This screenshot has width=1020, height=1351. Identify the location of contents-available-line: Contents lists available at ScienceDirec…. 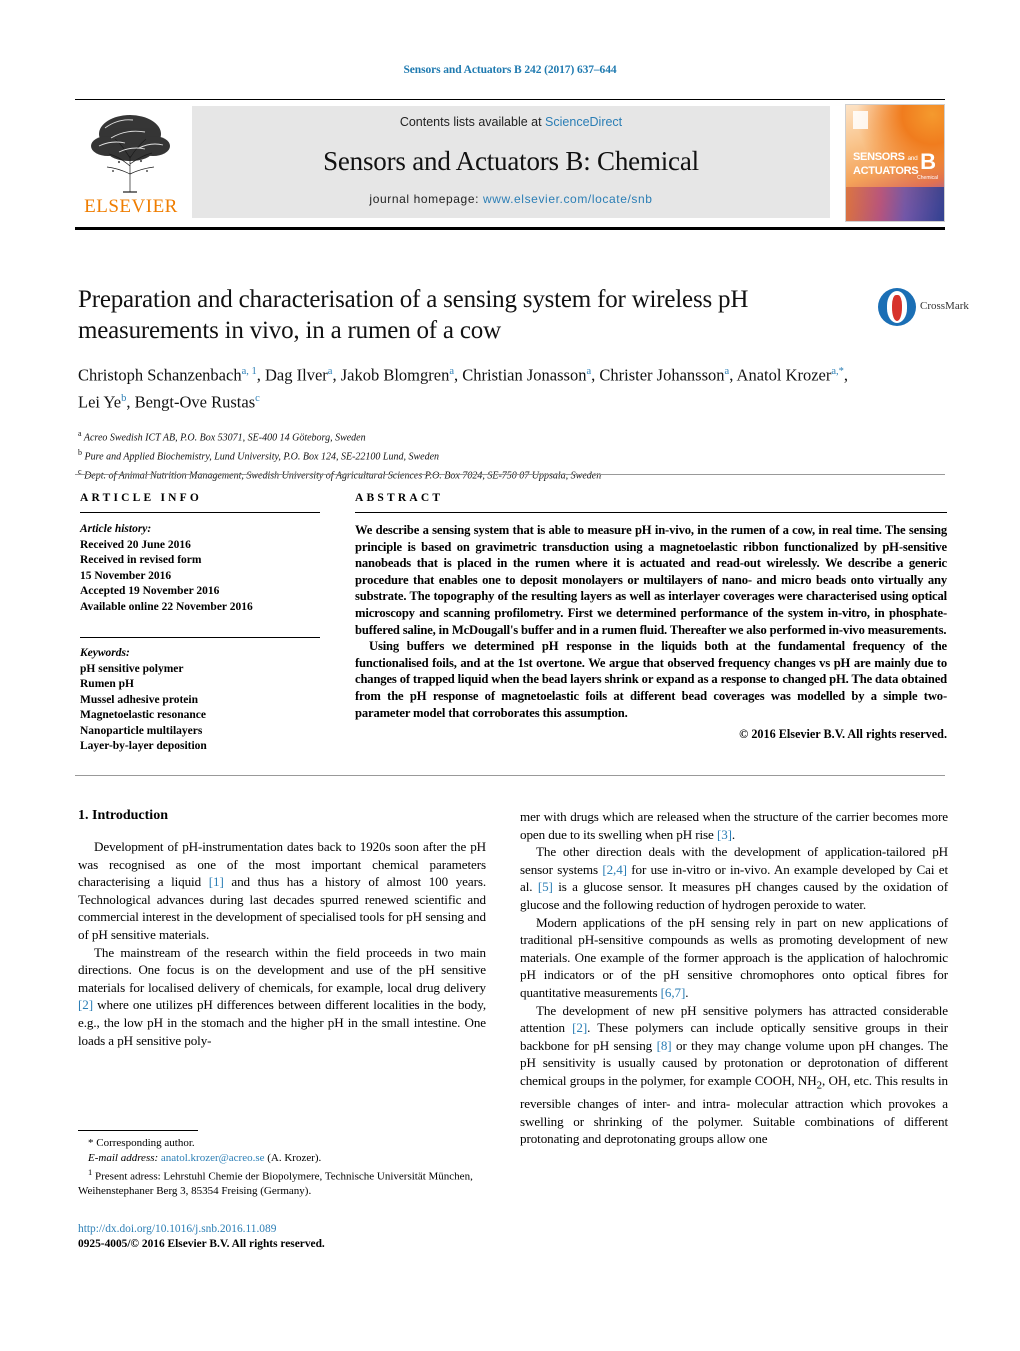
(511, 122).